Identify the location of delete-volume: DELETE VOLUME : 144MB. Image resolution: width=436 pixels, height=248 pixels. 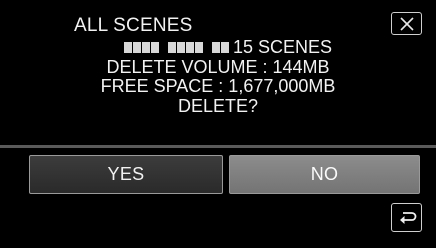
(218, 66).